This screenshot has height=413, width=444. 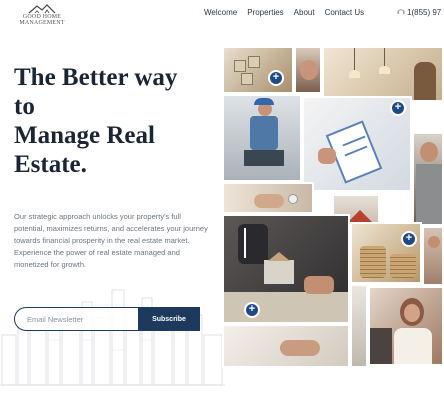 I want to click on hero-title: The Better way to Manage Real Estate., so click(x=116, y=121).